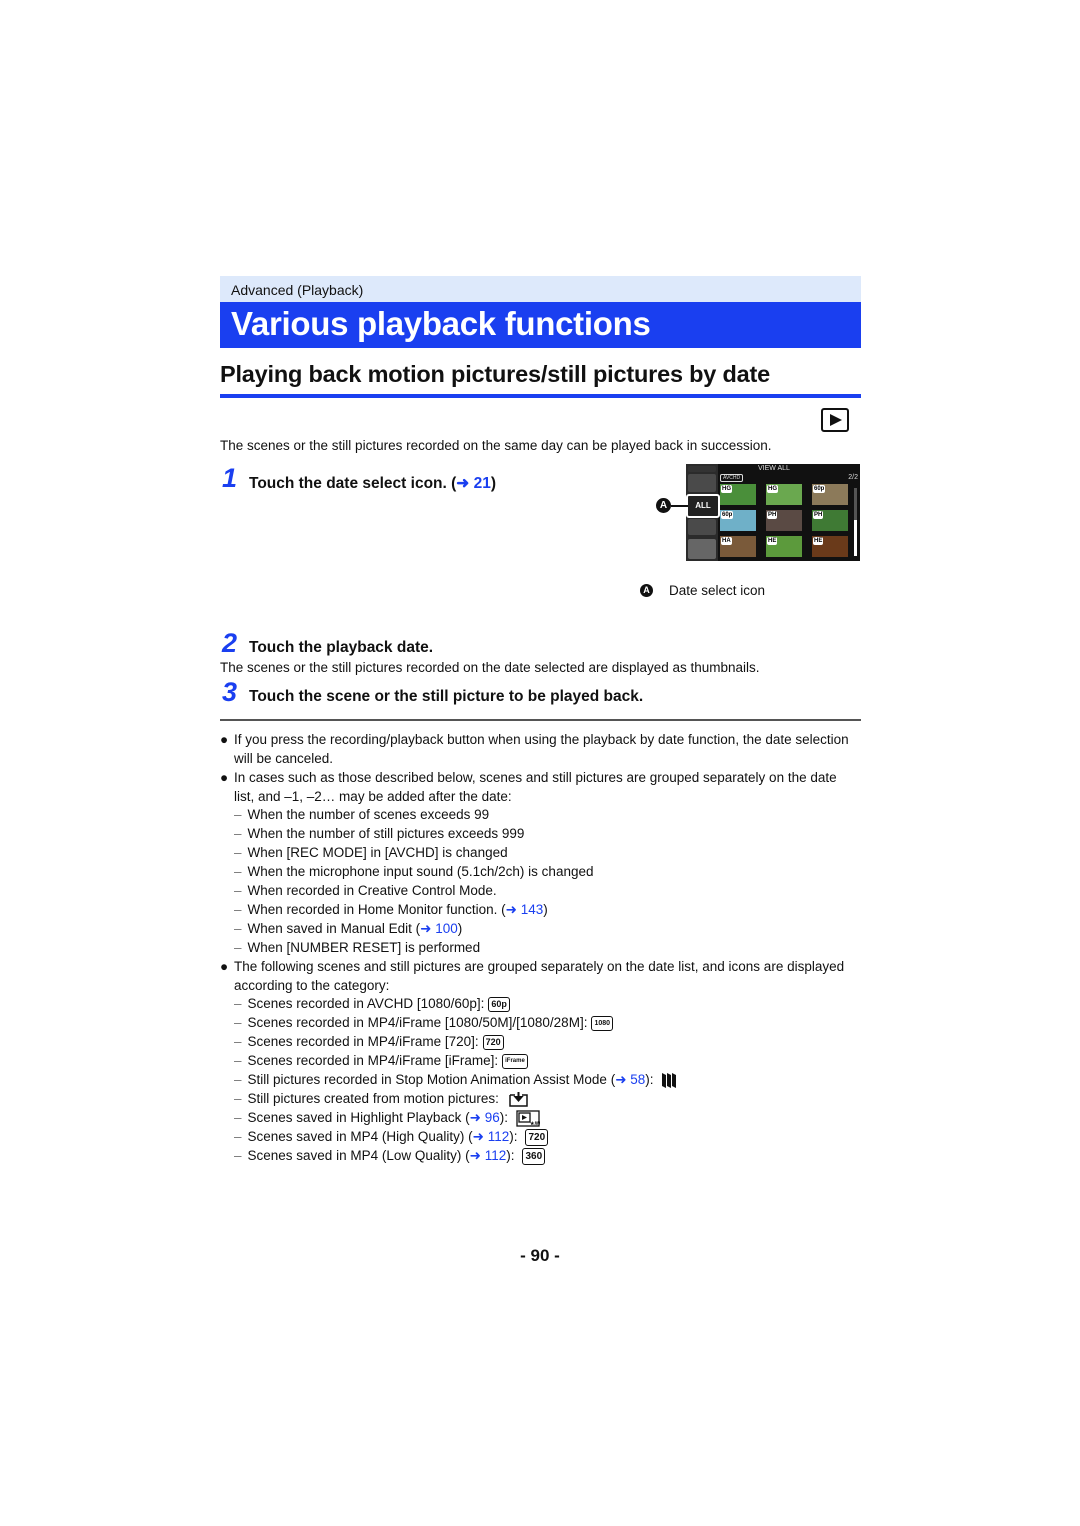 The height and width of the screenshot is (1526, 1080). I want to click on sub-item-text: When [NUMBER RESET] is performed, so click(364, 947).